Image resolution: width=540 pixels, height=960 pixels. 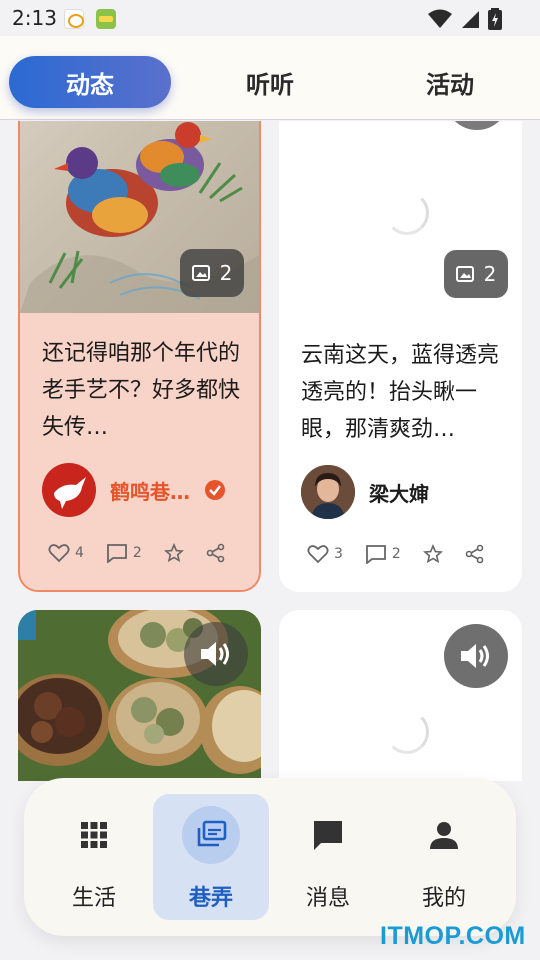 I want to click on nav-label: 消息, so click(x=327, y=898).